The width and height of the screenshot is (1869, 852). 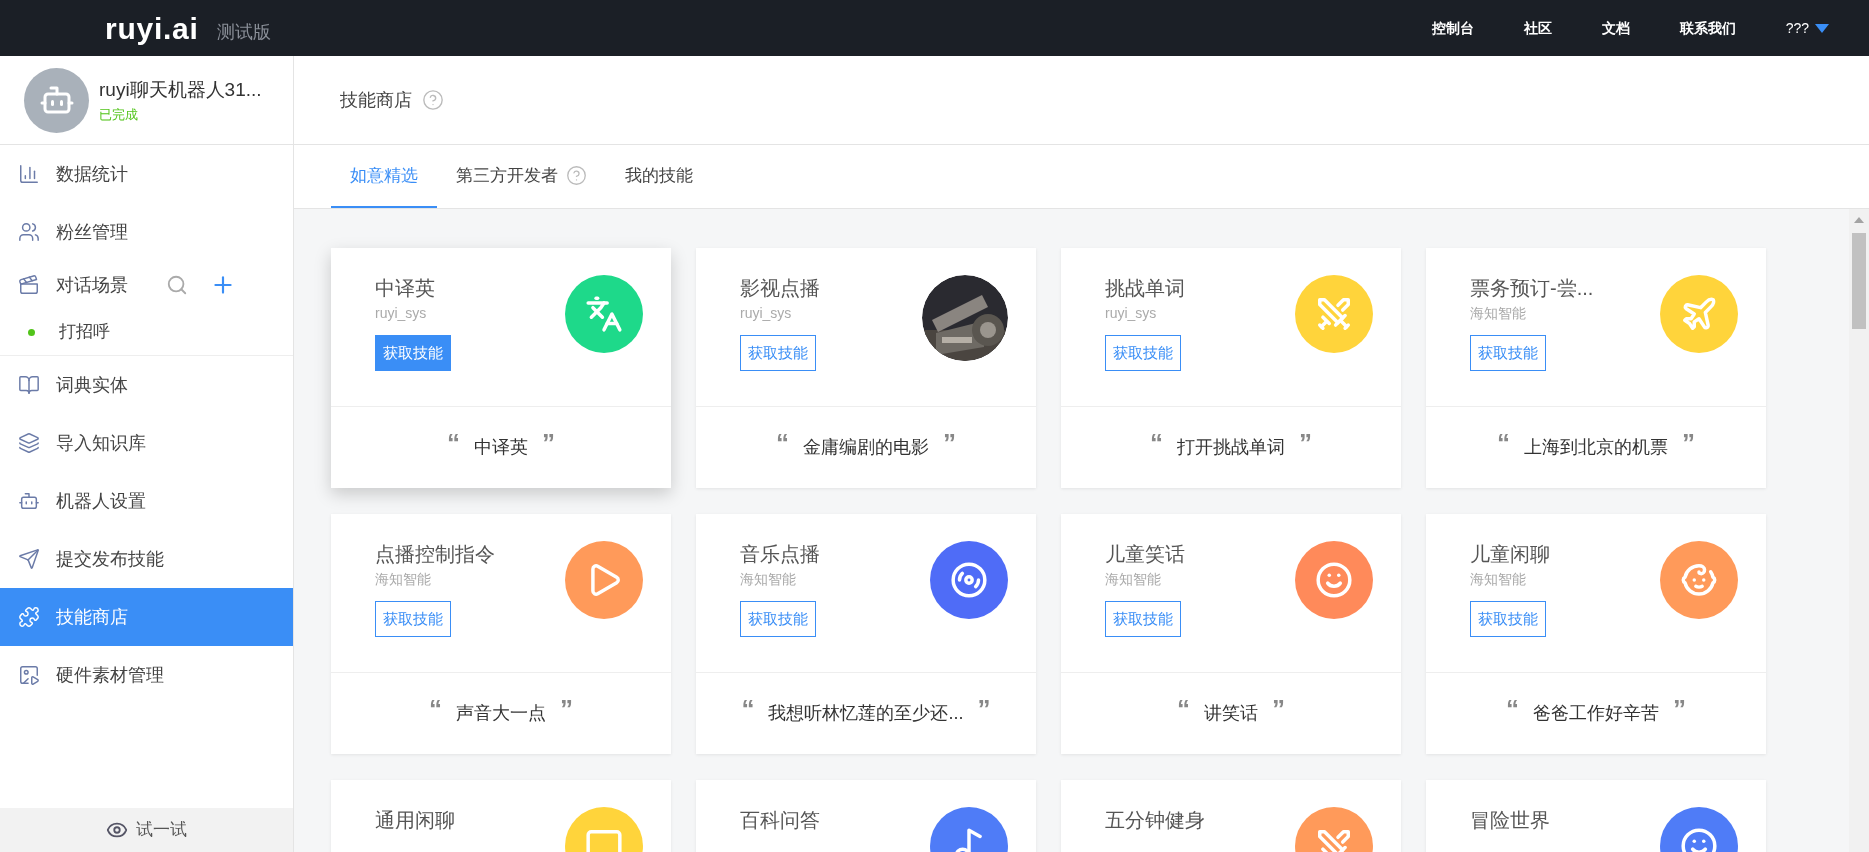 What do you see at coordinates (84, 332) in the screenshot?
I see `scene-label: 打招呼` at bounding box center [84, 332].